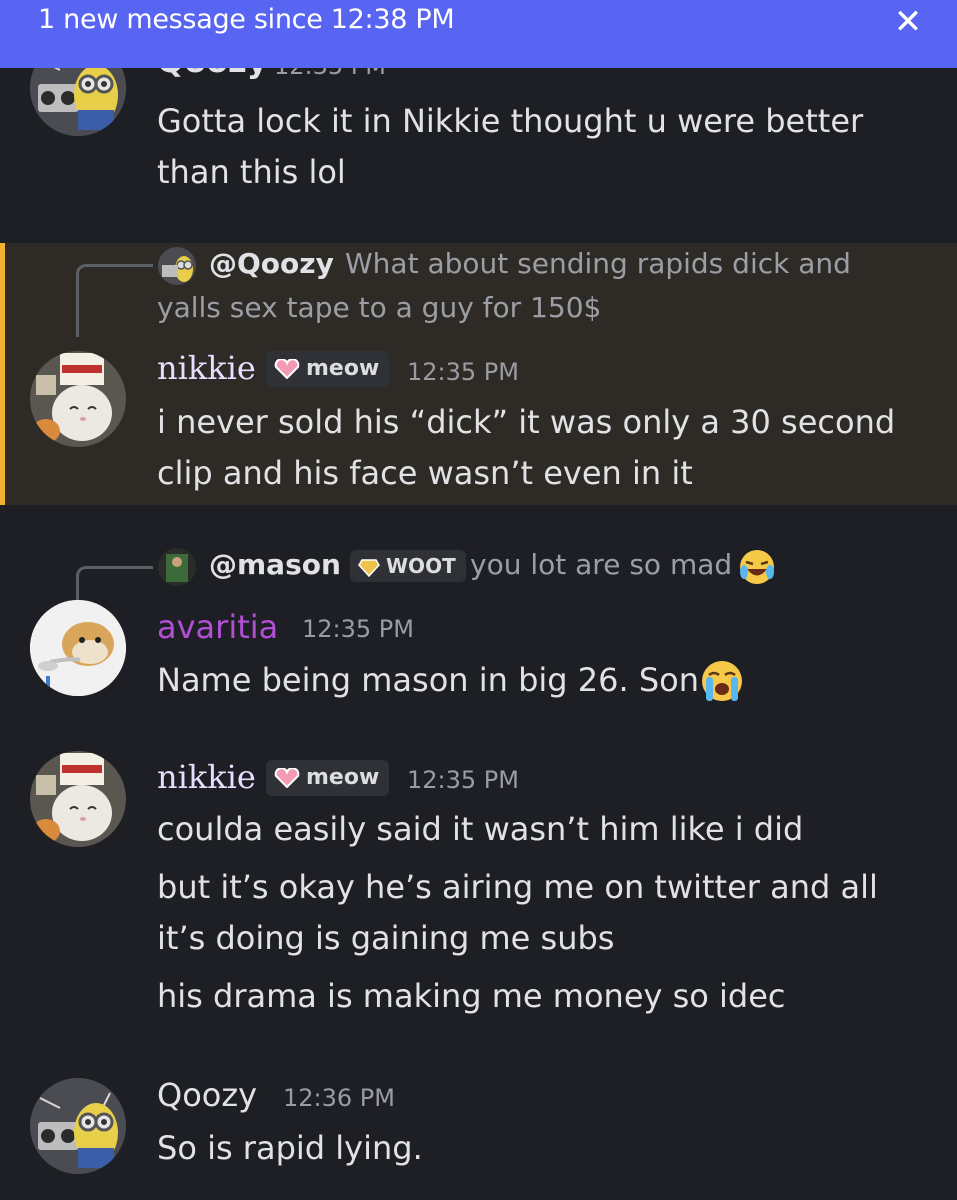 This screenshot has width=957, height=1200. What do you see at coordinates (908, 22) in the screenshot?
I see `close-icon: ✕` at bounding box center [908, 22].